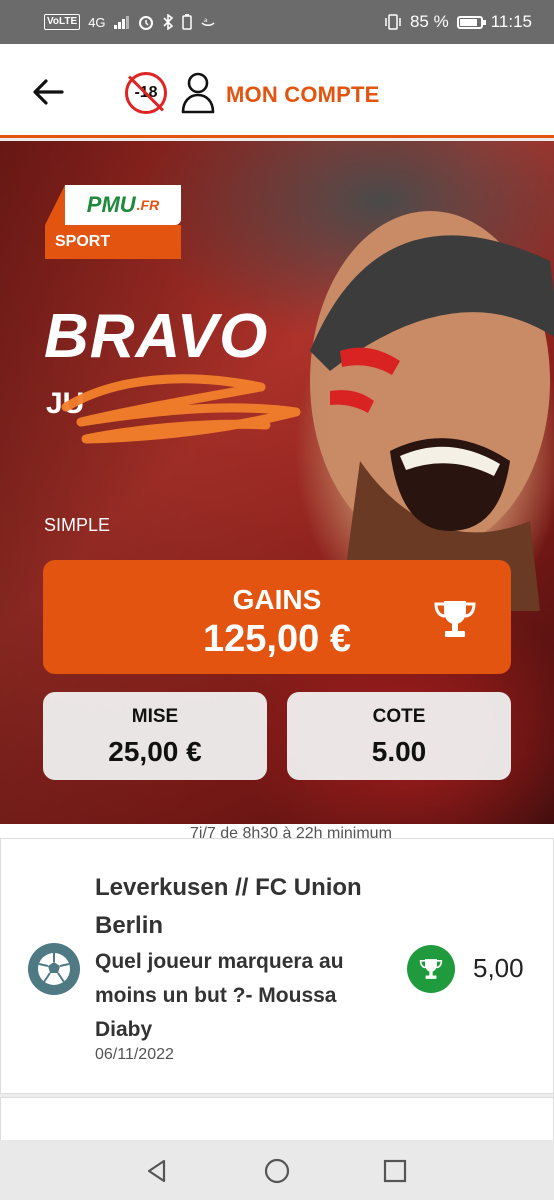  I want to click on battery-percent: 85 %, so click(429, 21).